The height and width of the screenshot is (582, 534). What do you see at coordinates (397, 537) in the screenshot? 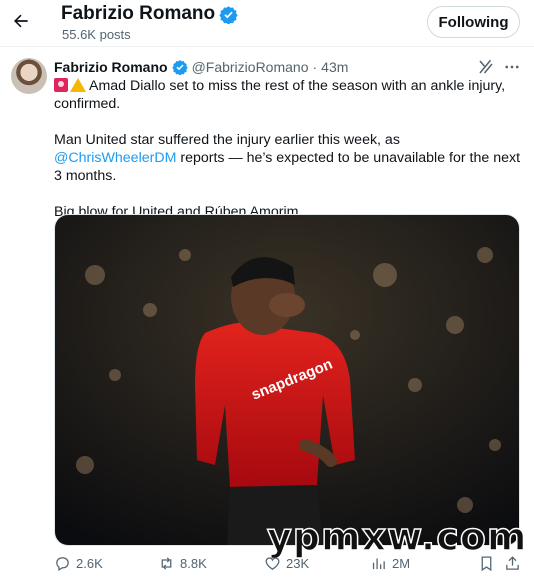
I see `site-watermark: ypmxw.com` at bounding box center [397, 537].